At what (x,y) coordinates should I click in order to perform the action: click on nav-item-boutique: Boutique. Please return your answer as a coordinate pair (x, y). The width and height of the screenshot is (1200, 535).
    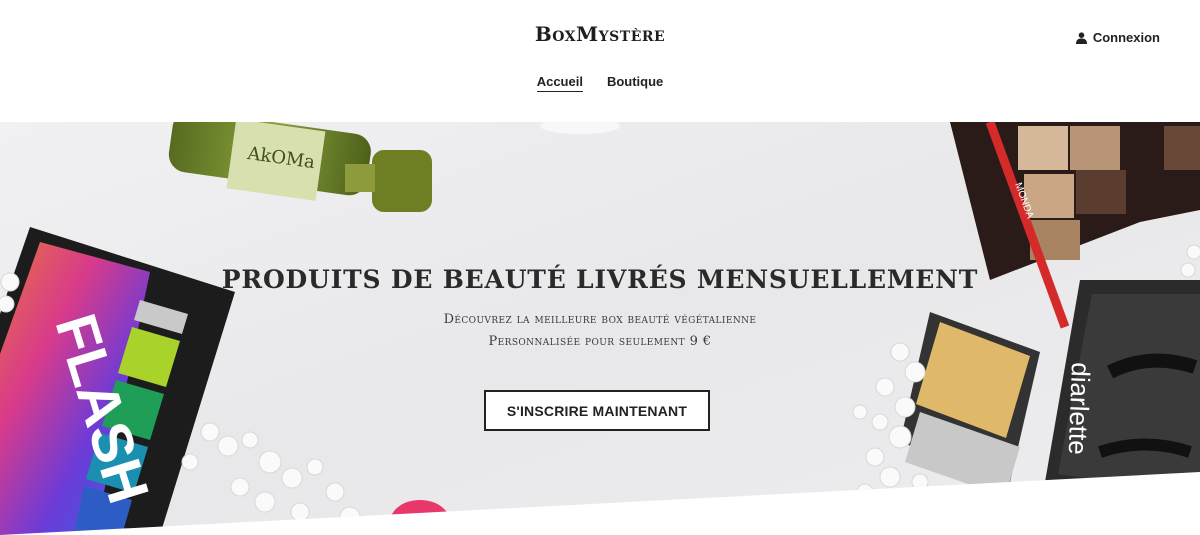
    Looking at the image, I should click on (635, 83).